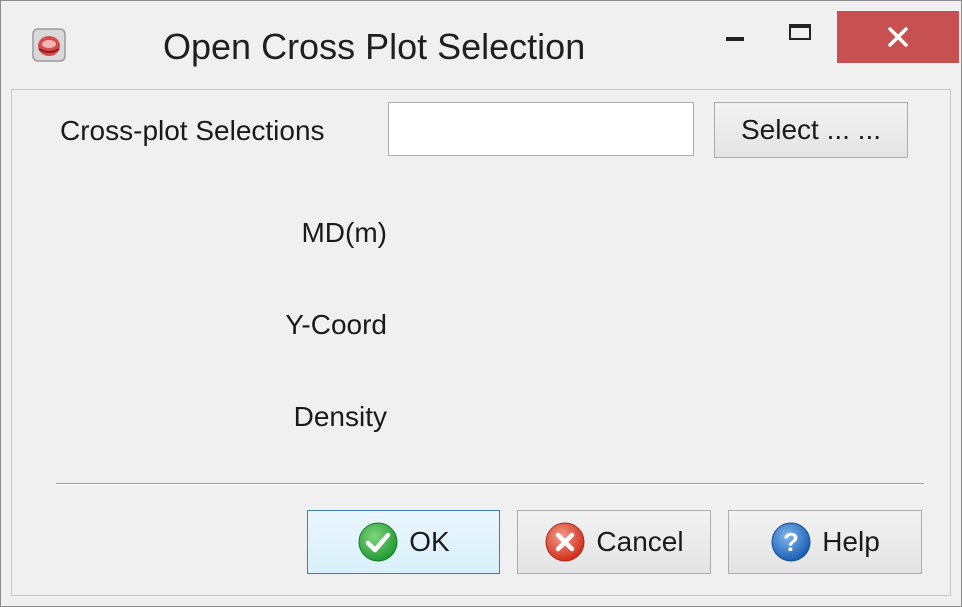 This screenshot has width=962, height=607. I want to click on maximize-icon, so click(800, 32).